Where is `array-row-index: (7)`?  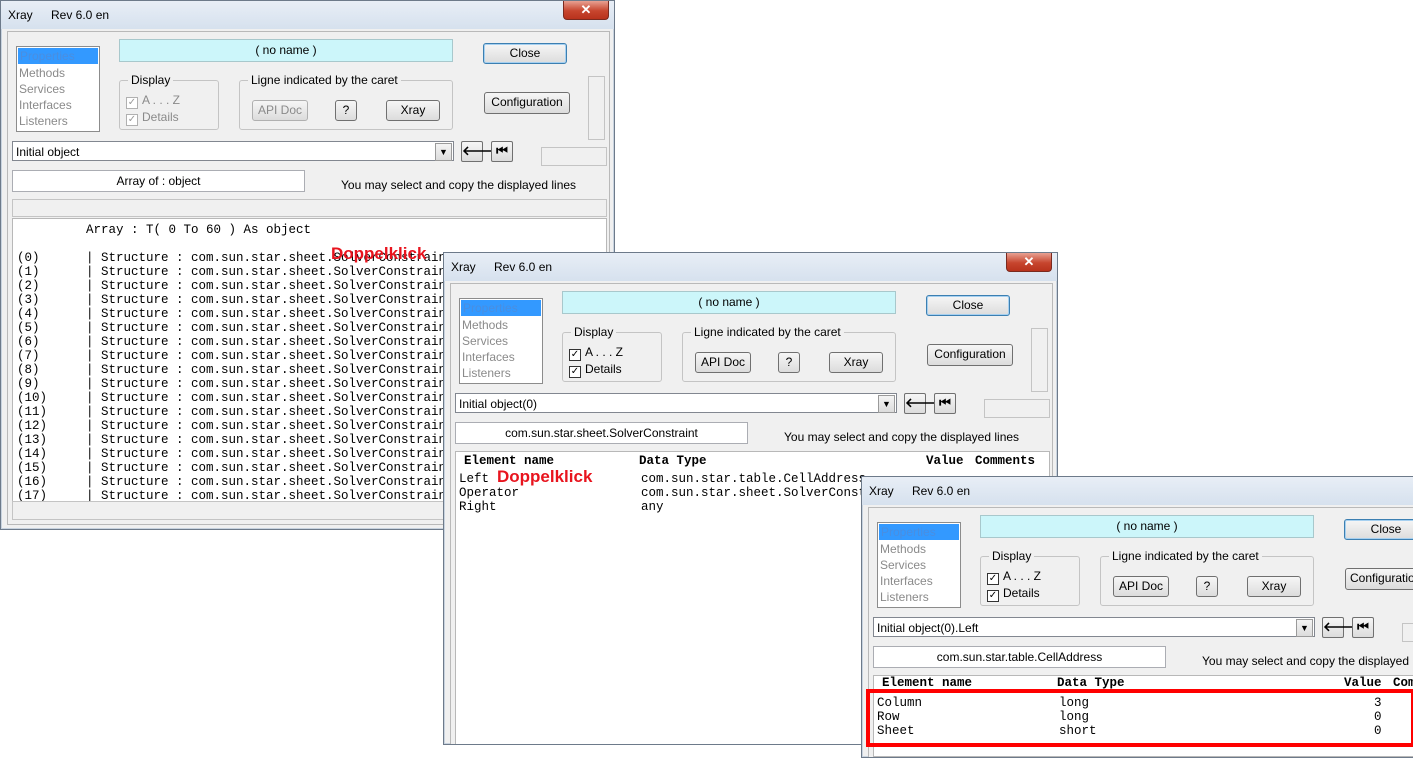
array-row-index: (7) is located at coordinates (28, 356).